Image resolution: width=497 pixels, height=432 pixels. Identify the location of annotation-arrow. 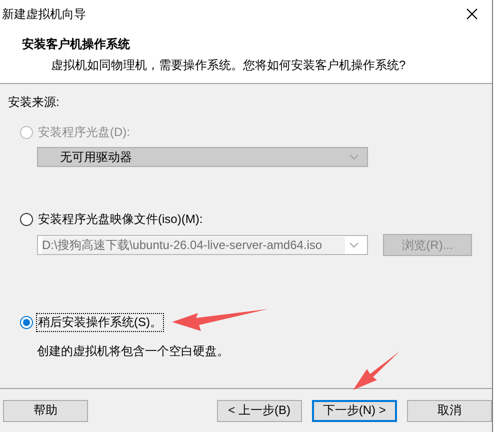
(376, 370).